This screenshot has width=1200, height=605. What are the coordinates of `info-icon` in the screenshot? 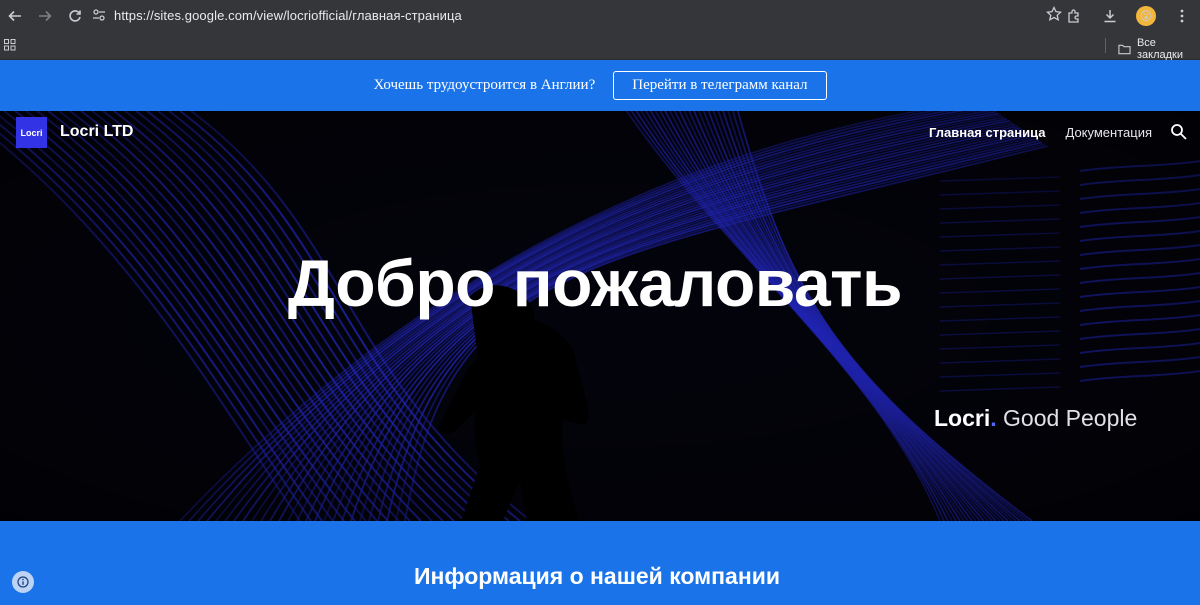 It's located at (23, 582).